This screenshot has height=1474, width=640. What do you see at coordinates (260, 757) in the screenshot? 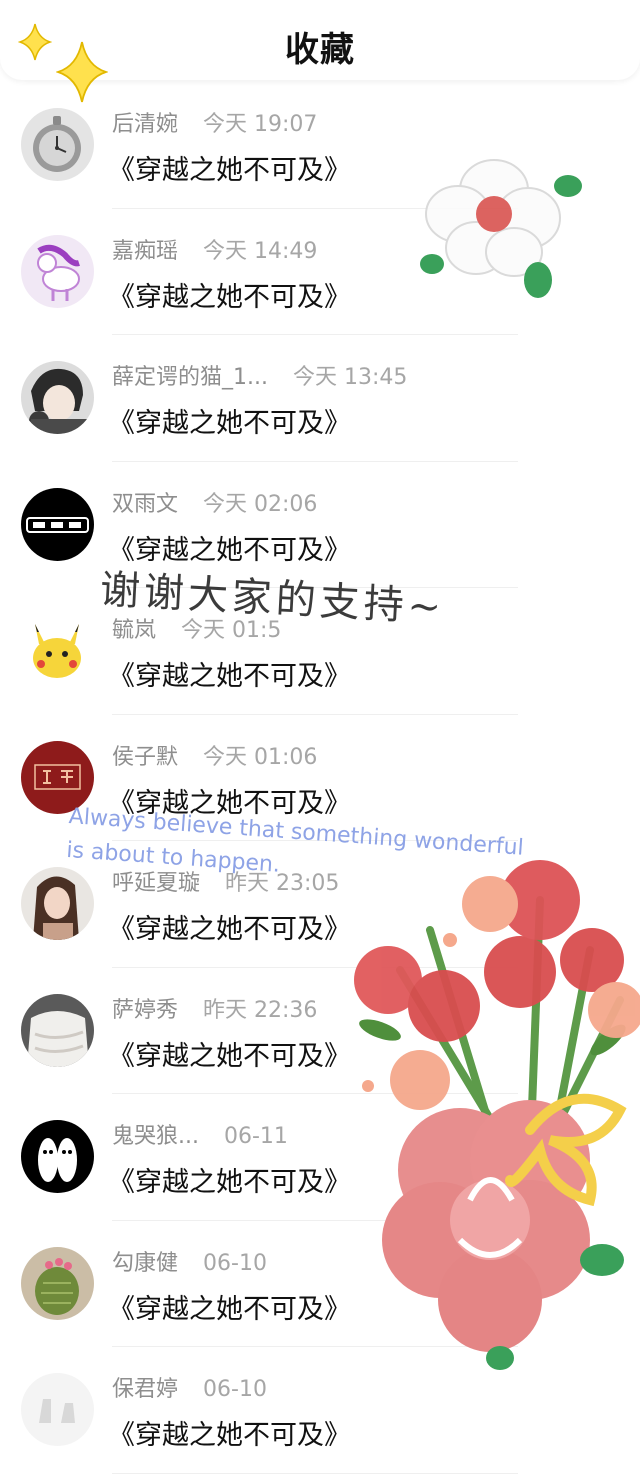
I see `timestamp: 今天 01:06` at bounding box center [260, 757].